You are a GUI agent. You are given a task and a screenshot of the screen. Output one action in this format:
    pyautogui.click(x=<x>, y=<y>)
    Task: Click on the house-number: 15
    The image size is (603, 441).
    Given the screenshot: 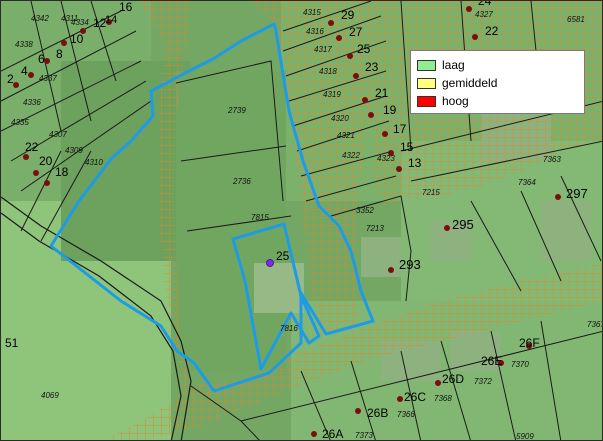 What is the action you would take?
    pyautogui.click(x=407, y=147)
    